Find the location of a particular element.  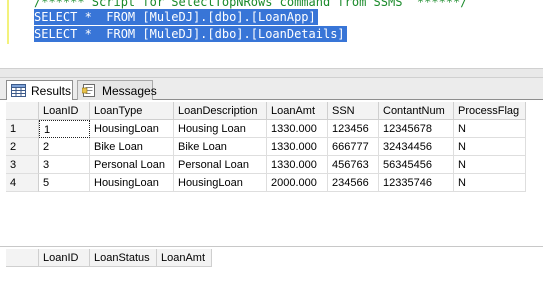

table-cell: 56345456 is located at coordinates (416, 165).